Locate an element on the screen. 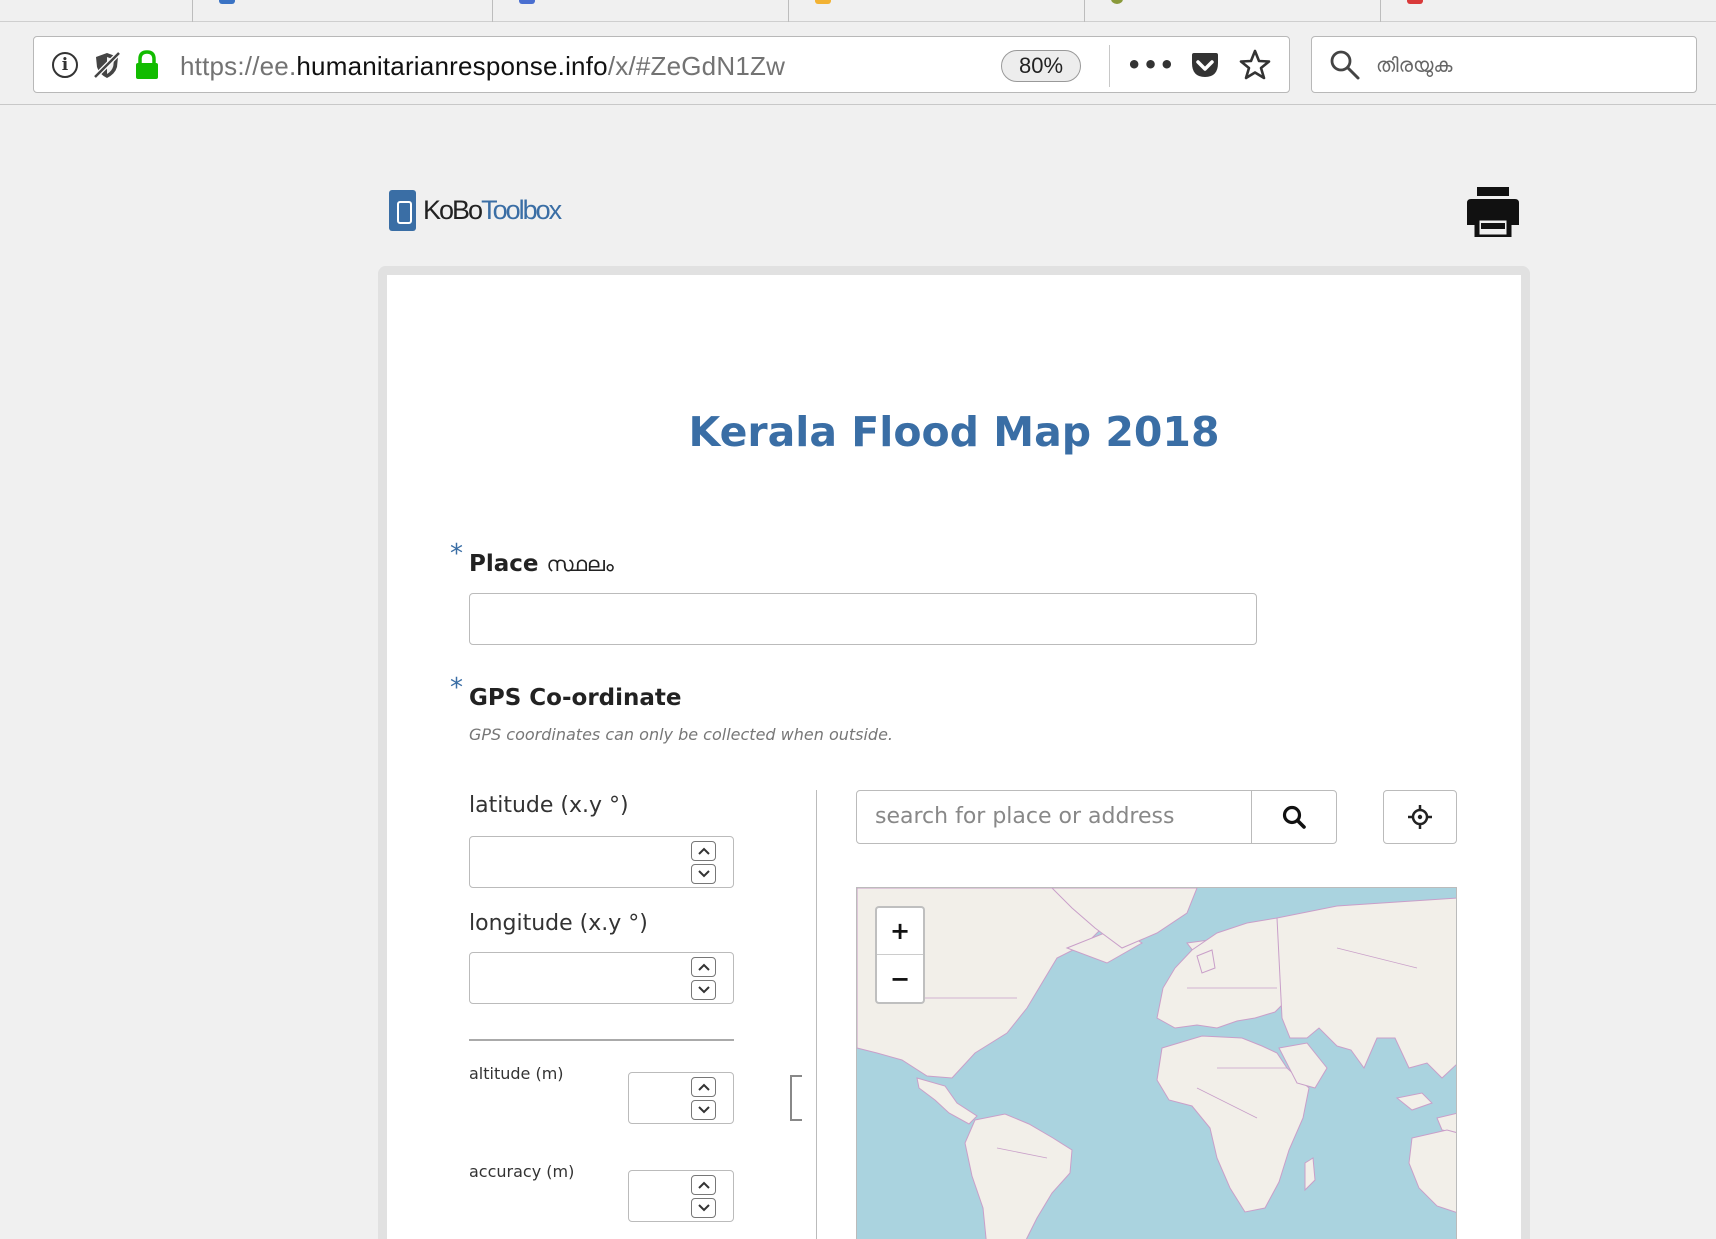 This screenshot has width=1716, height=1239. place-label-text: Place is located at coordinates (504, 564).